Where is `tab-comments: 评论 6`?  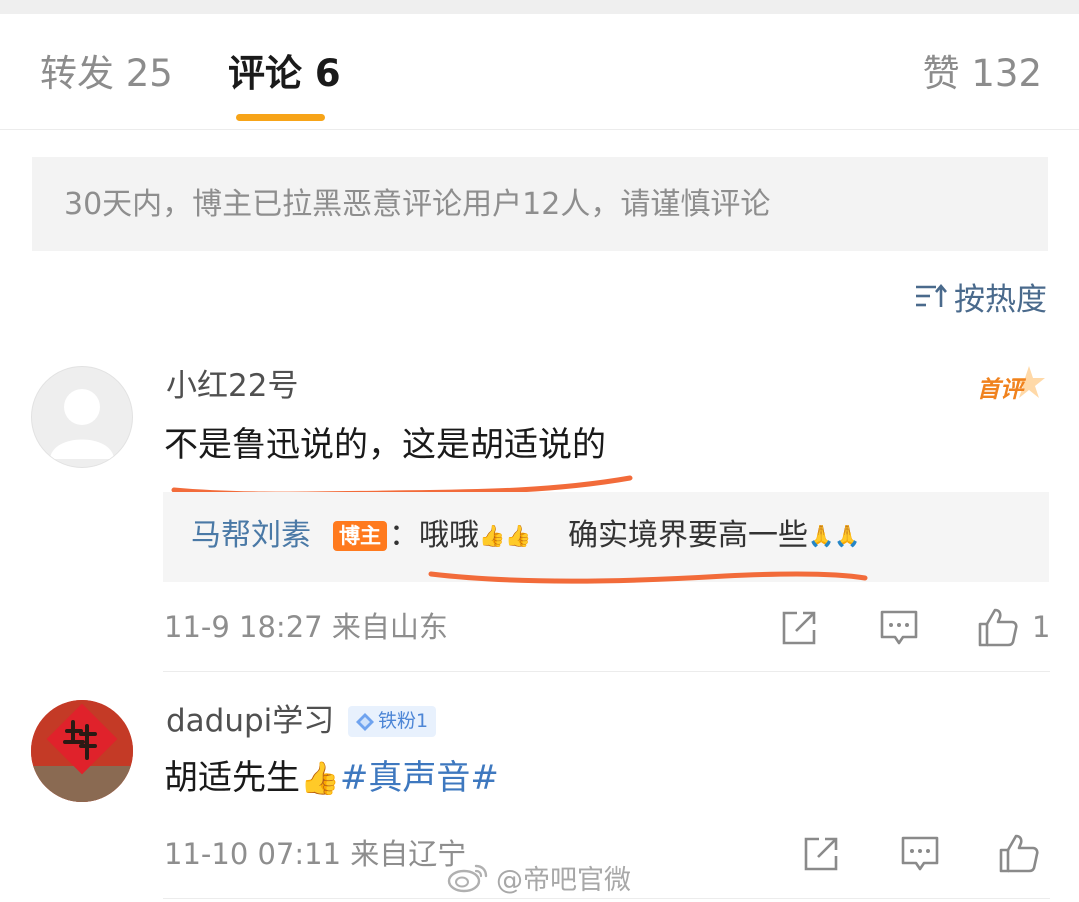
tab-comments: 评论 6 is located at coordinates (284, 74).